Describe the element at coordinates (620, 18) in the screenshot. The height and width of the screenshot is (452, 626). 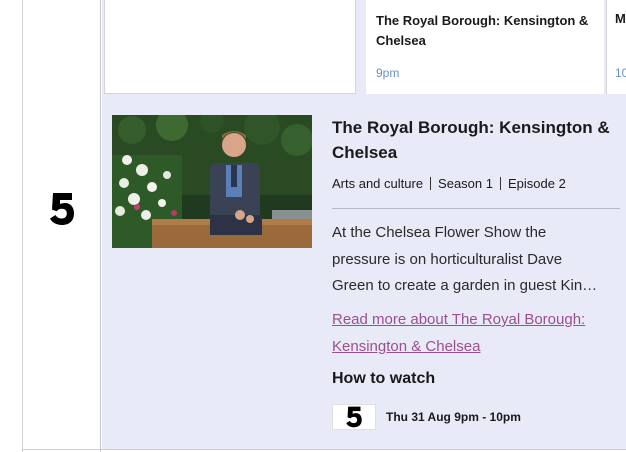
I see `slot-title: M` at that location.